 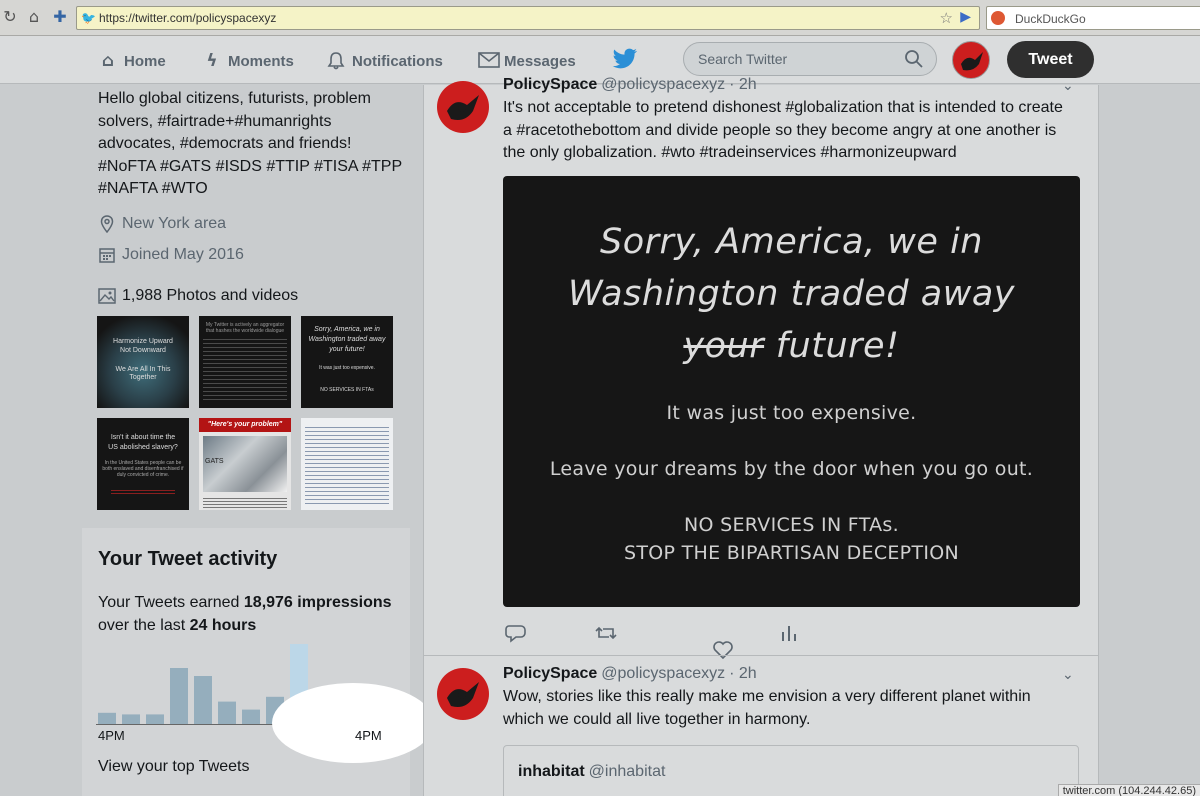 What do you see at coordinates (353, 723) in the screenshot?
I see `highlight-oval` at bounding box center [353, 723].